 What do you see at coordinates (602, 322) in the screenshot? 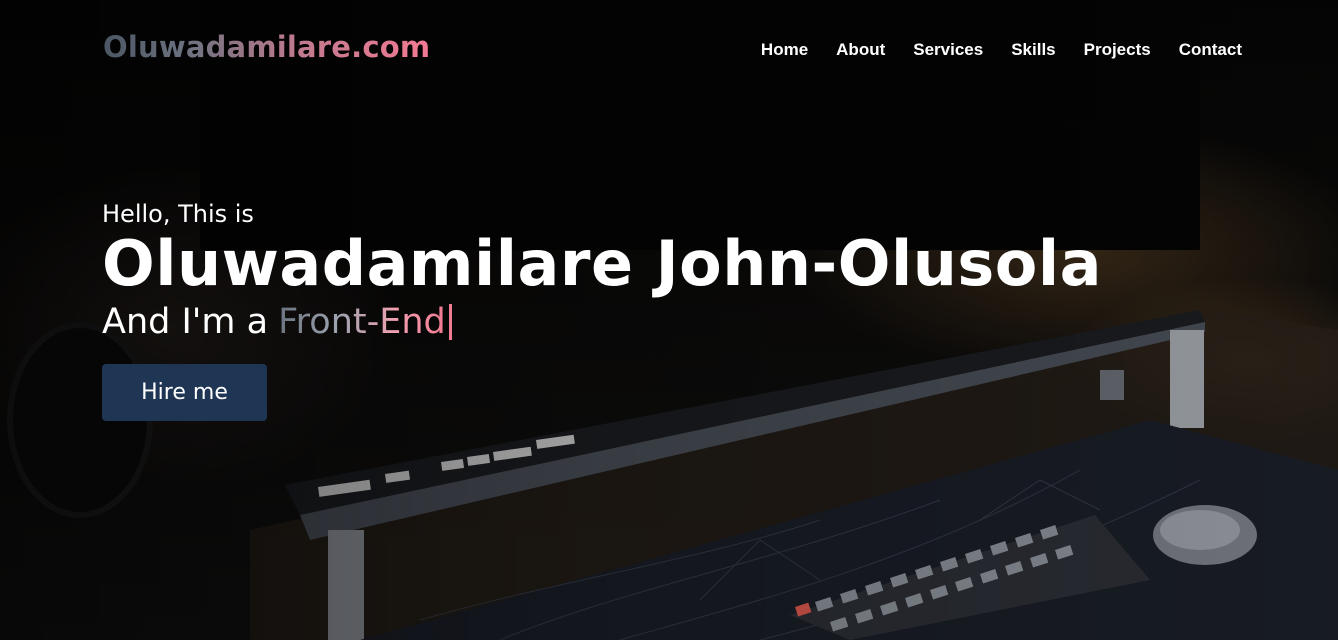
I see `hero-role-line: And I'm a Front-End` at bounding box center [602, 322].